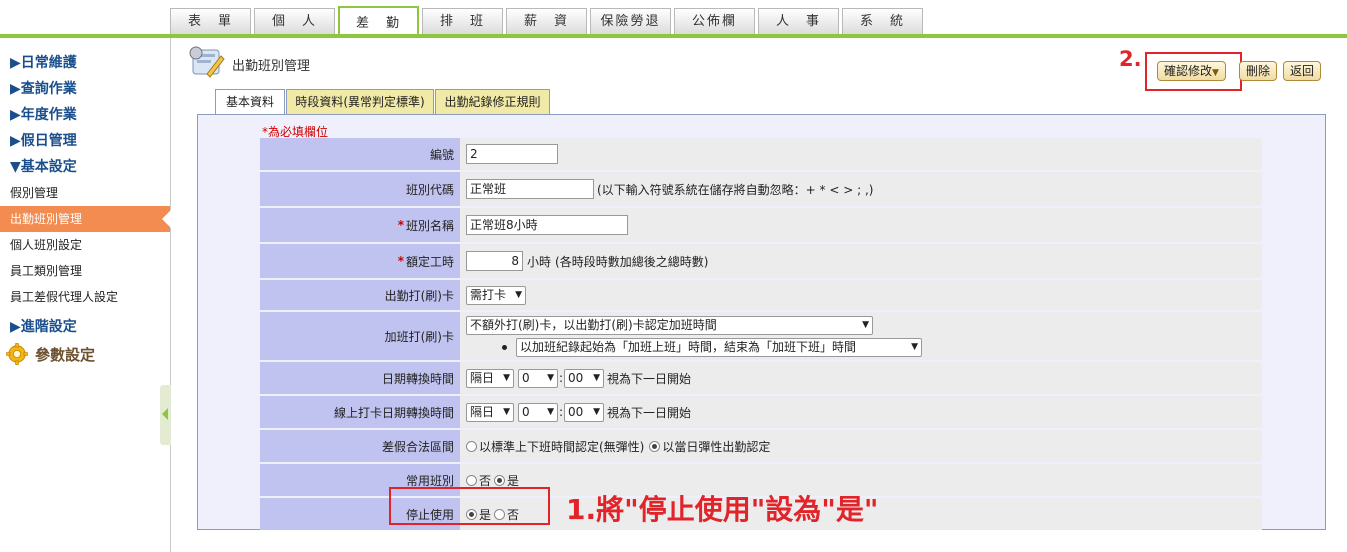 This screenshot has width=1347, height=552. I want to click on shift-code-hint: (以下輸入符號系統在儲存將自動忽略：+ * < > ; ,), so click(735, 189).